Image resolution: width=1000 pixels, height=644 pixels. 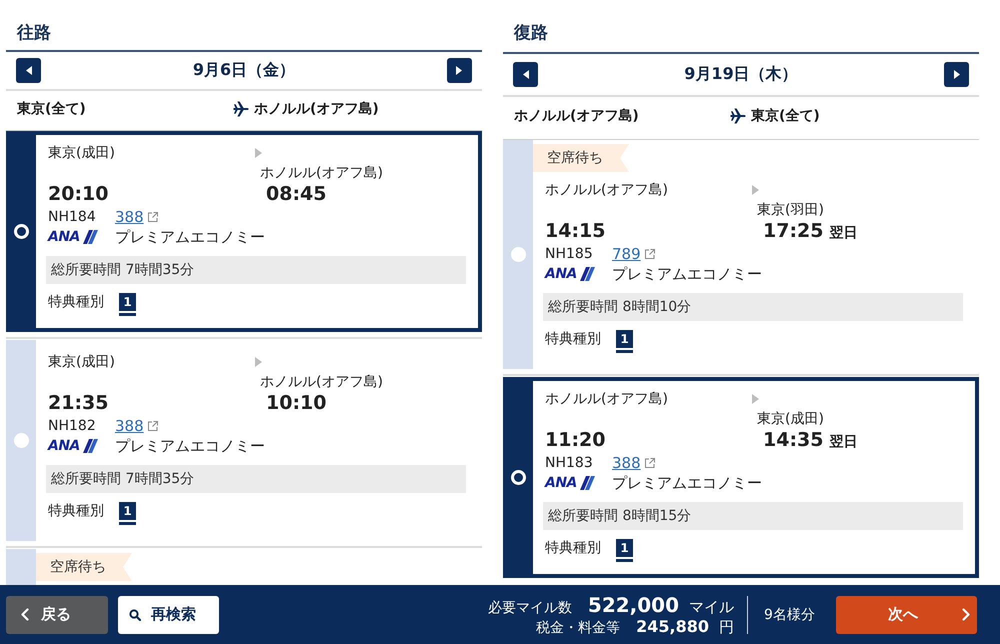 What do you see at coordinates (577, 116) in the screenshot?
I see `route-origin: ホノルル(オアフ島)` at bounding box center [577, 116].